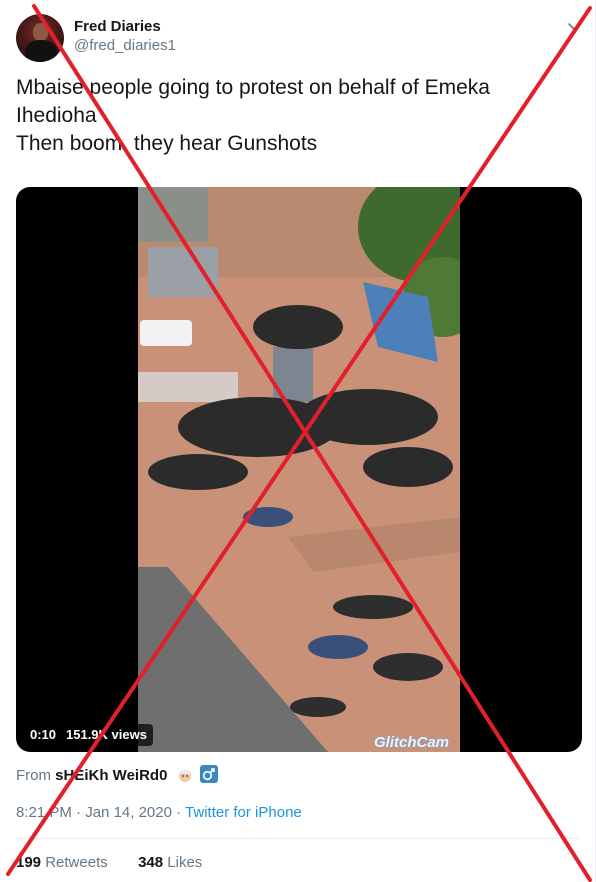 This screenshot has height=882, width=596. I want to click on attribution-prefix: From, so click(33, 775).